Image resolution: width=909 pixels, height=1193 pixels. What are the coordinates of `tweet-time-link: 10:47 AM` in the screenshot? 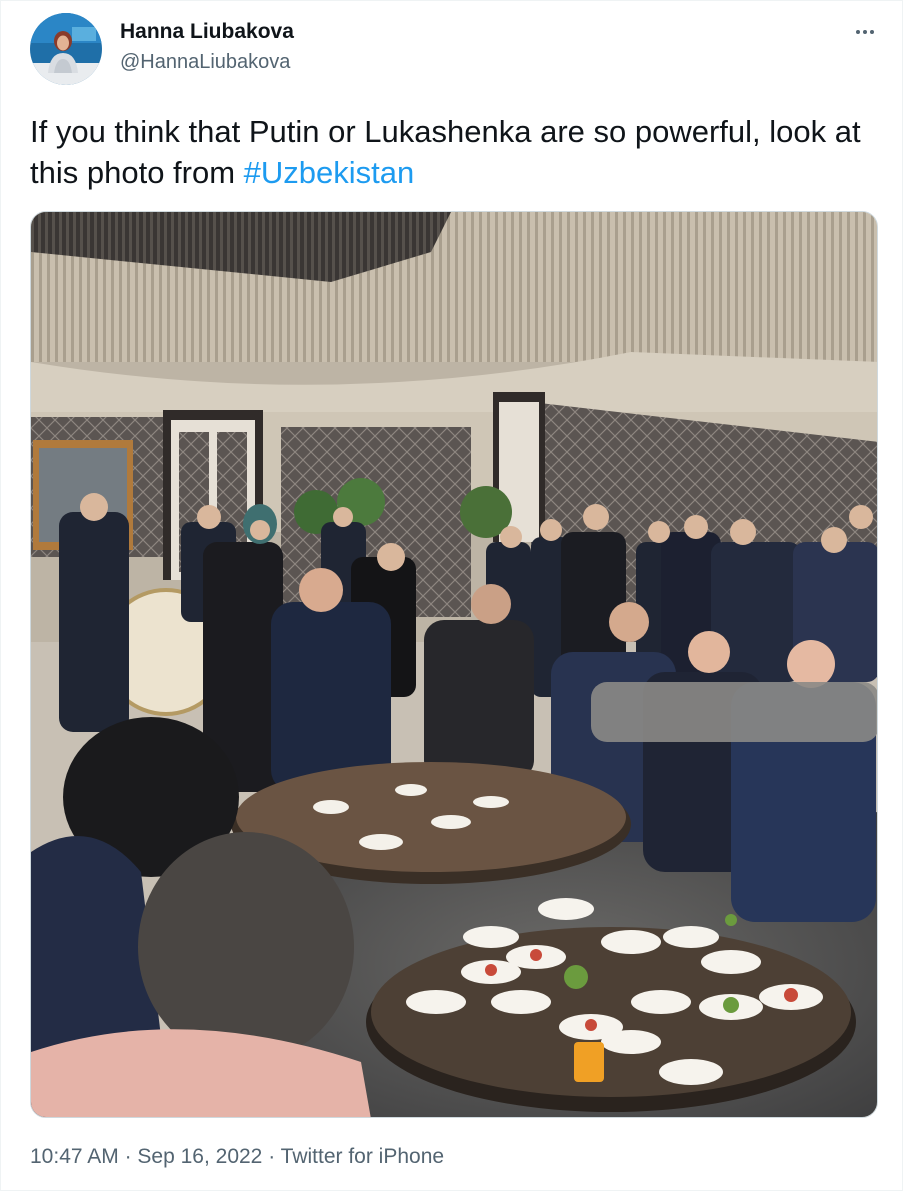 It's located at (74, 1156).